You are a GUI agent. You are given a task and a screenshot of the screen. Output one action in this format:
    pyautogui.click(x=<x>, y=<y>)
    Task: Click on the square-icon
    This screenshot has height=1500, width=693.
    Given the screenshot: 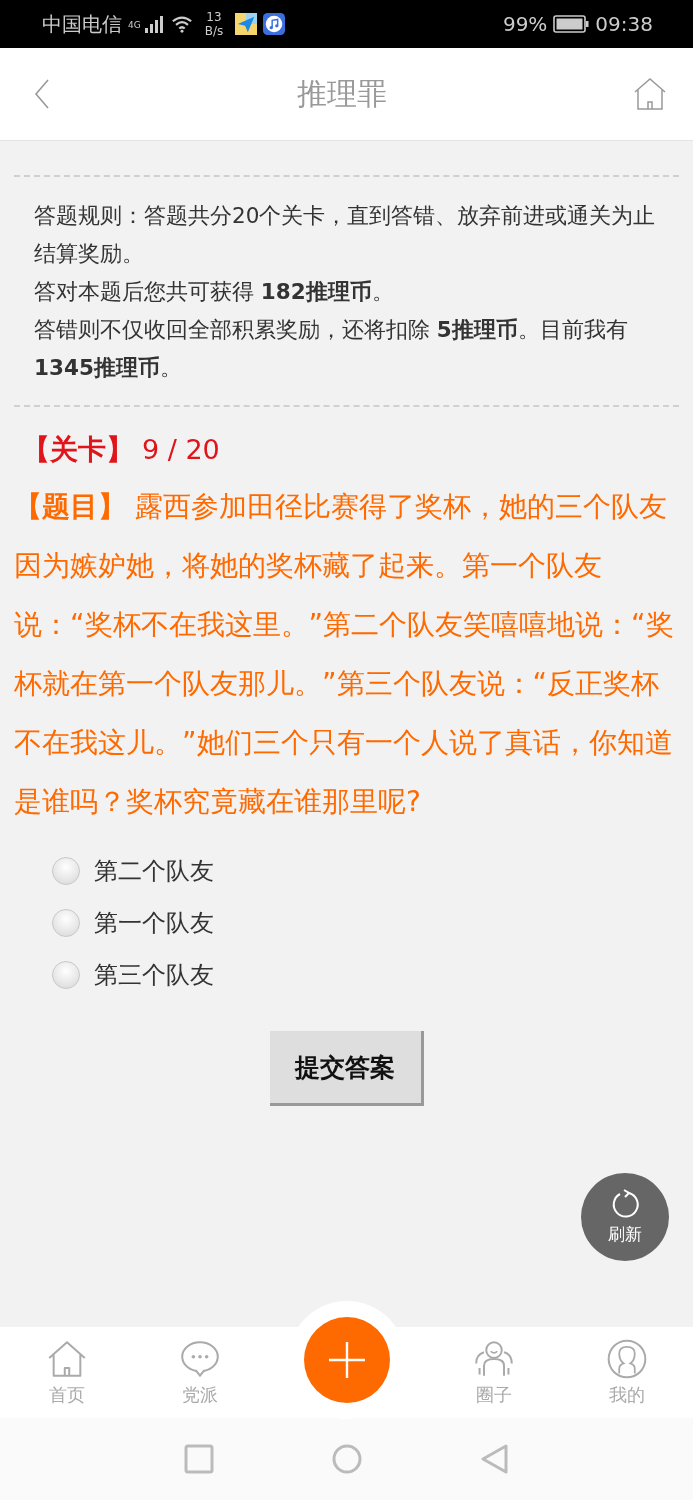 What is the action you would take?
    pyautogui.click(x=198, y=1459)
    